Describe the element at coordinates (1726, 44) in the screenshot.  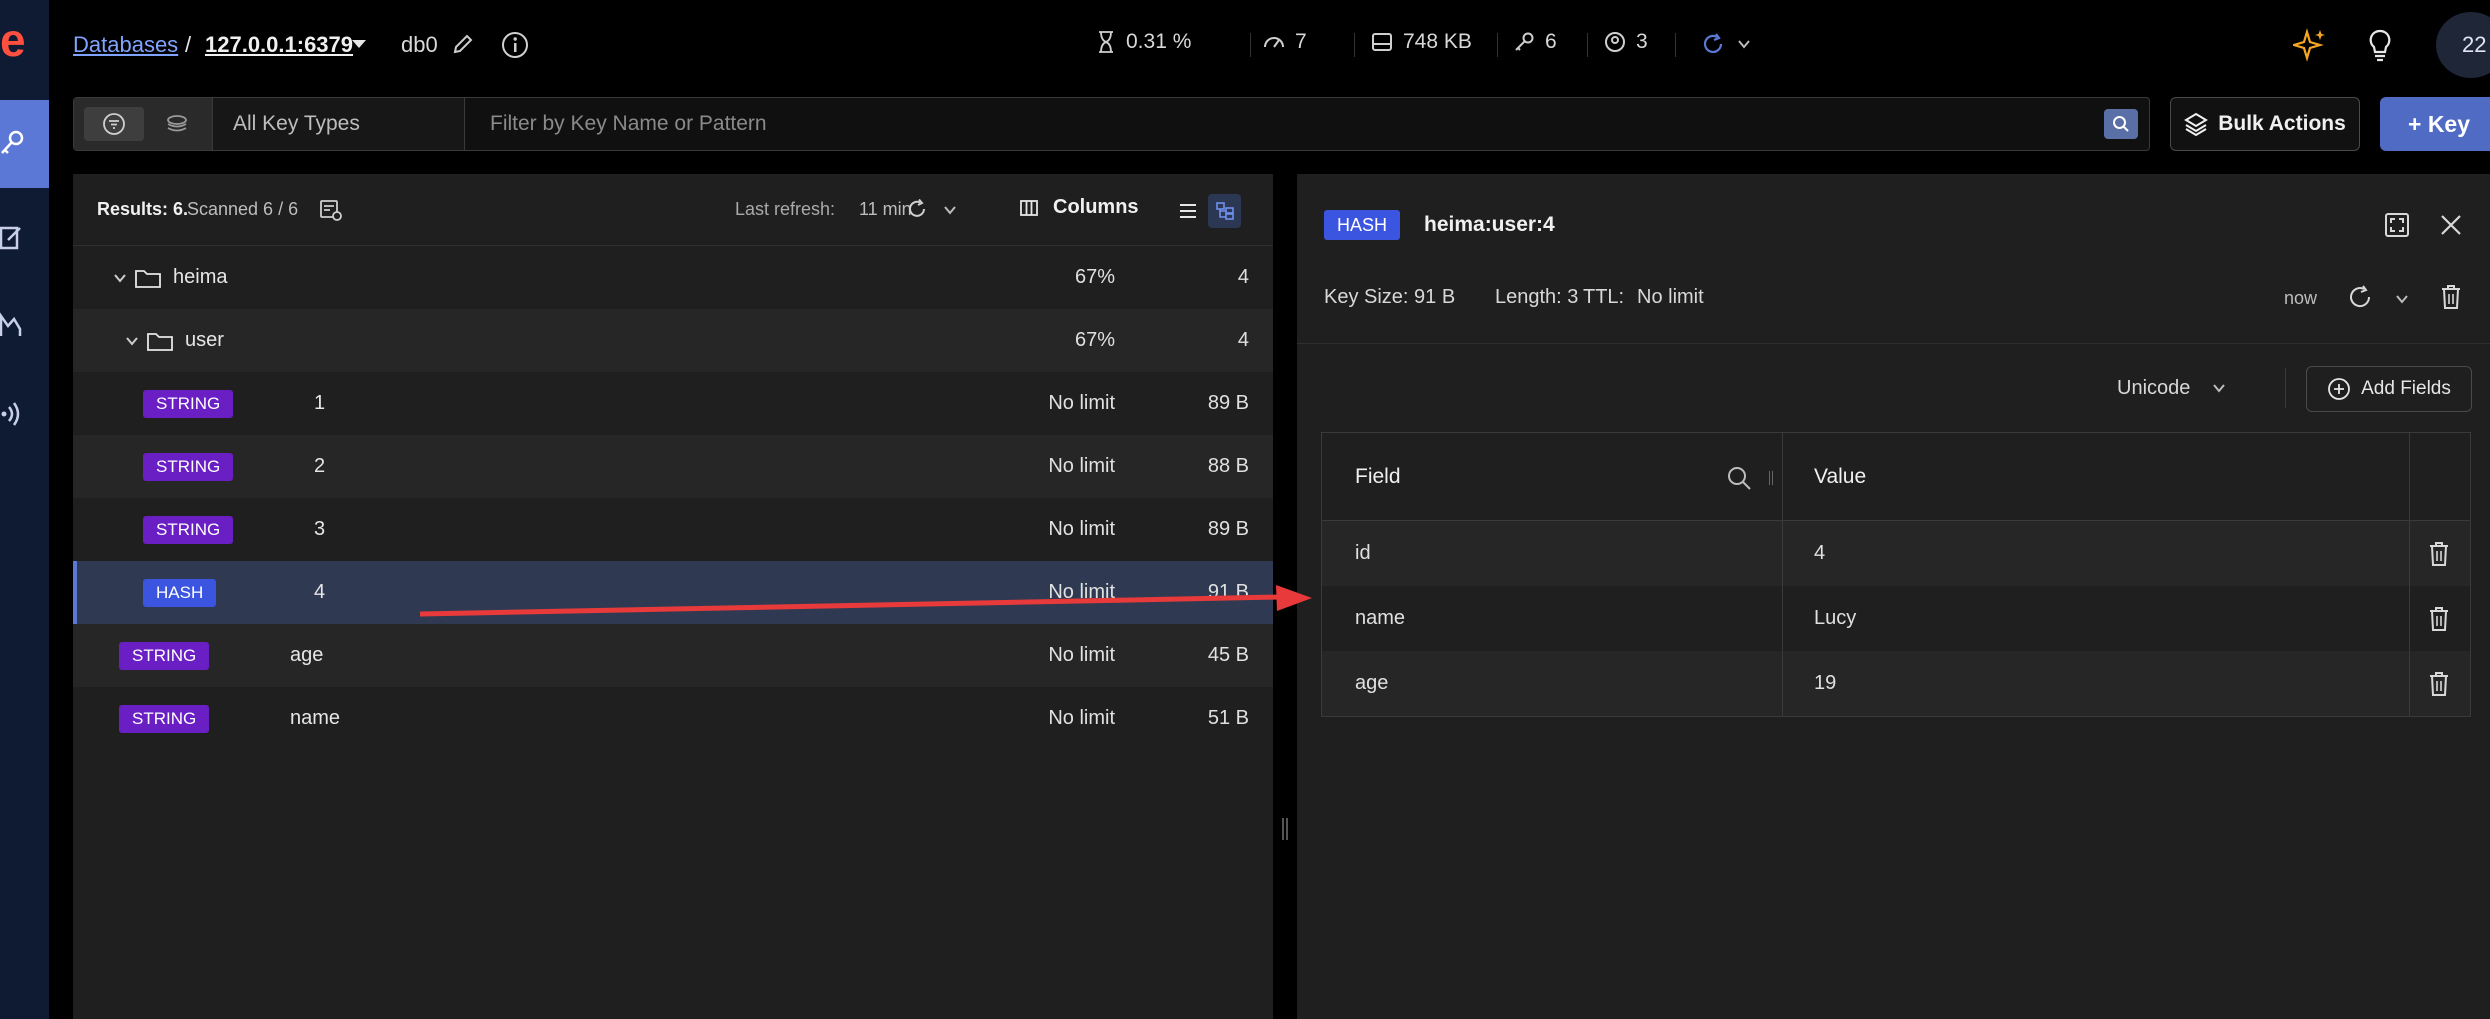
I see `auto-refresh-control` at that location.